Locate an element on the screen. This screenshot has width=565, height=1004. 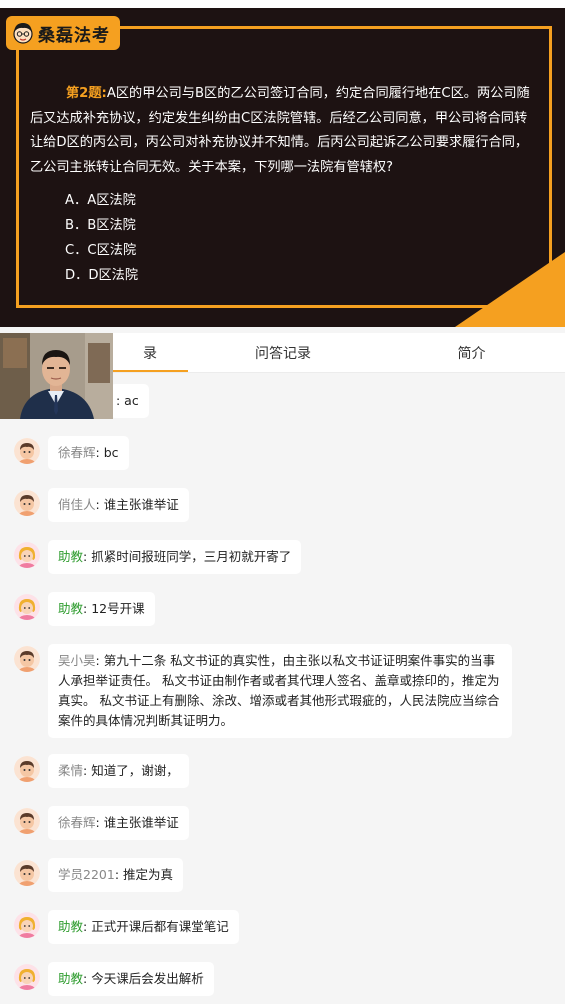
message-text: : 12号开课 is located at coordinates (114, 608).